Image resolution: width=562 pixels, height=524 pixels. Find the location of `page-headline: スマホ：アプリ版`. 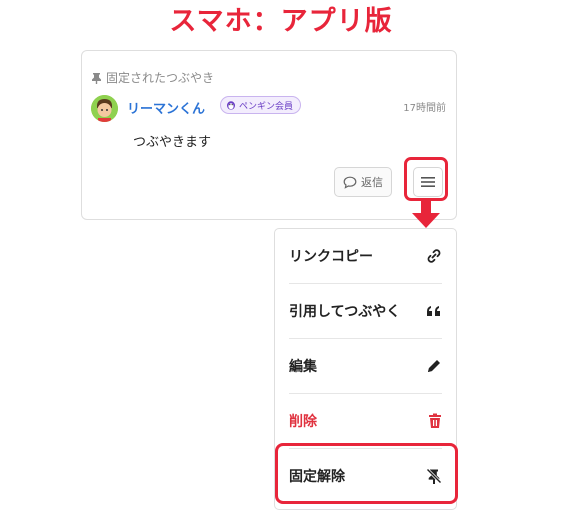

page-headline: スマホ：アプリ版 is located at coordinates (281, 21).